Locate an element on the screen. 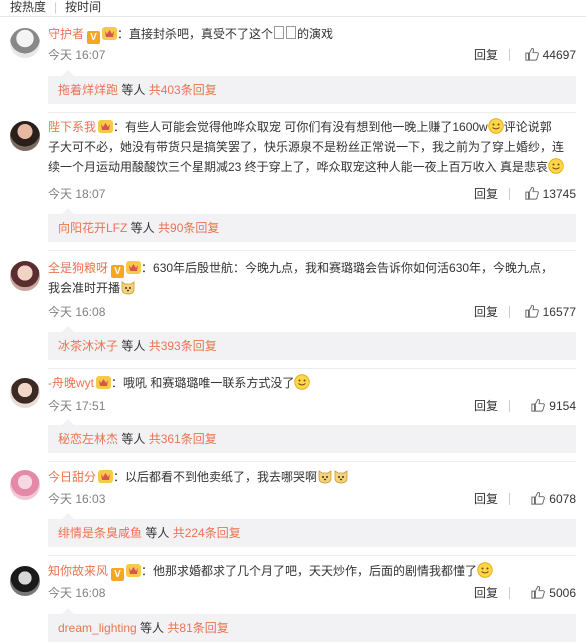 The height and width of the screenshot is (644, 586). comment-username: 今日甜分 is located at coordinates (72, 477).